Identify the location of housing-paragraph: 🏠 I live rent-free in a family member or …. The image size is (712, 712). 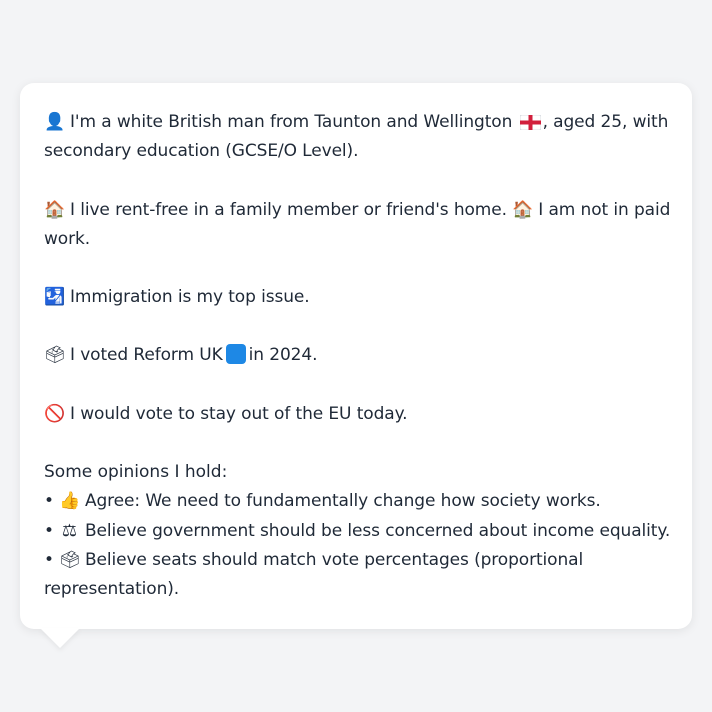
(359, 225).